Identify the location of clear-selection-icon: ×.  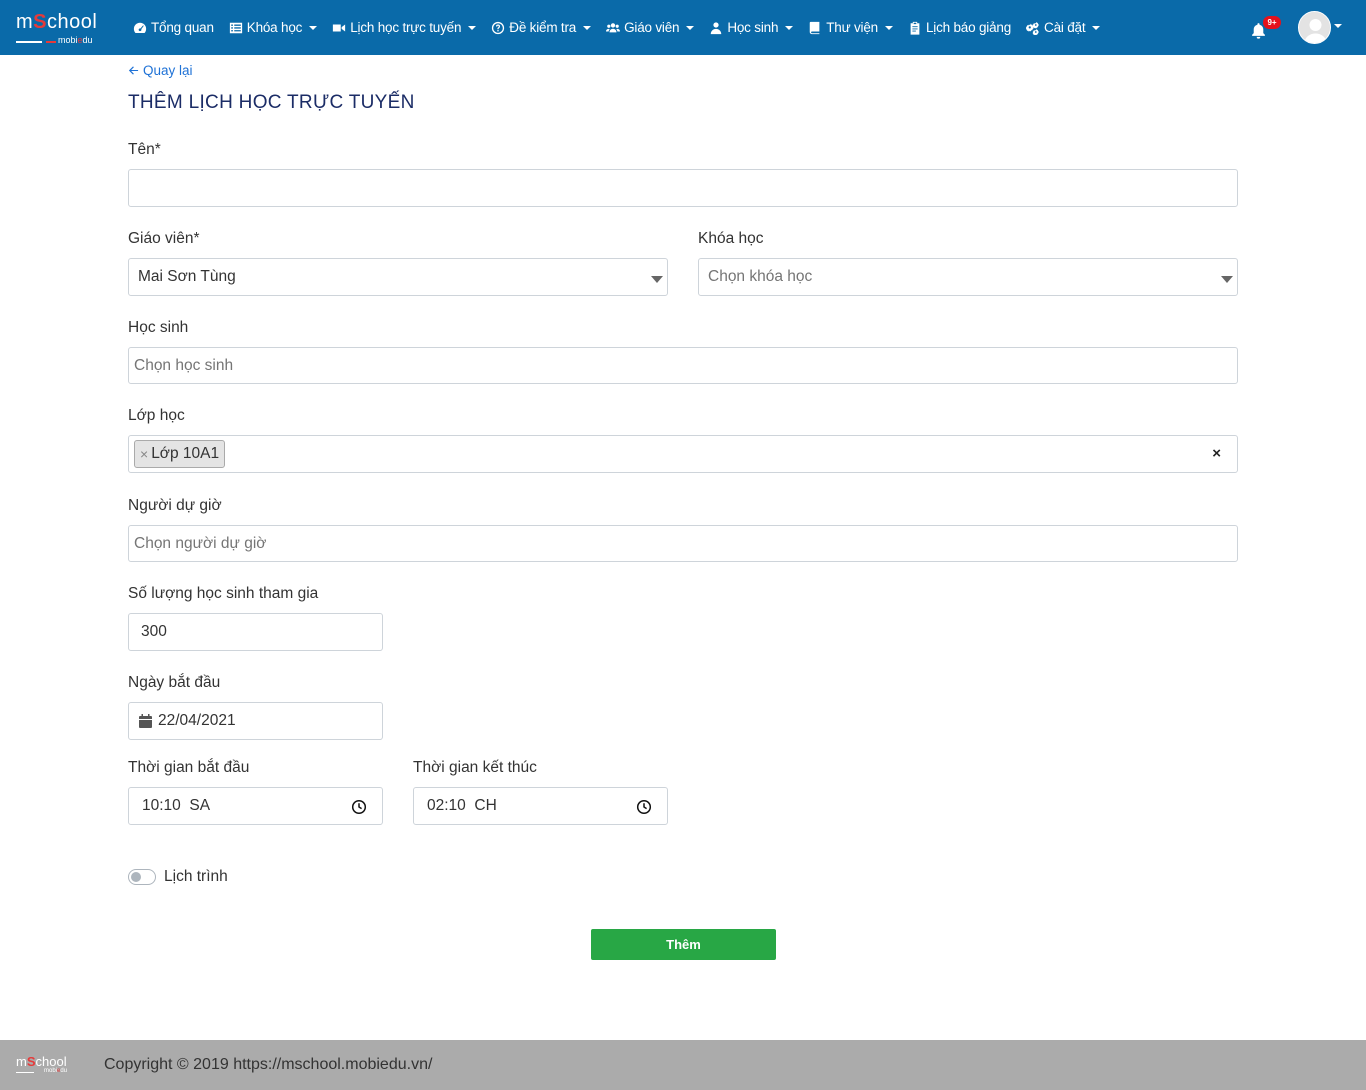
(1216, 453).